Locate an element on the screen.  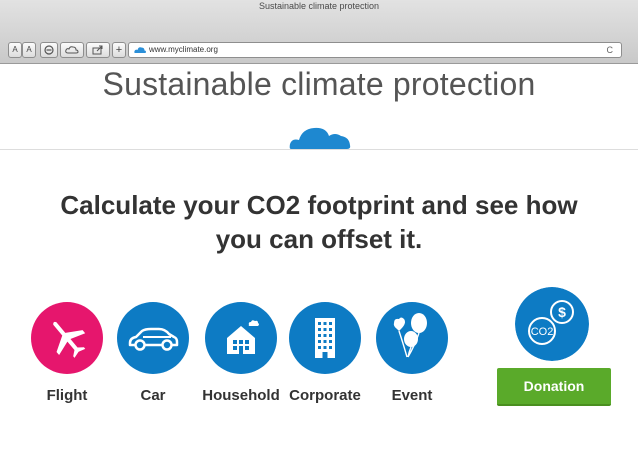
category-label: Event is located at coordinates (412, 395).